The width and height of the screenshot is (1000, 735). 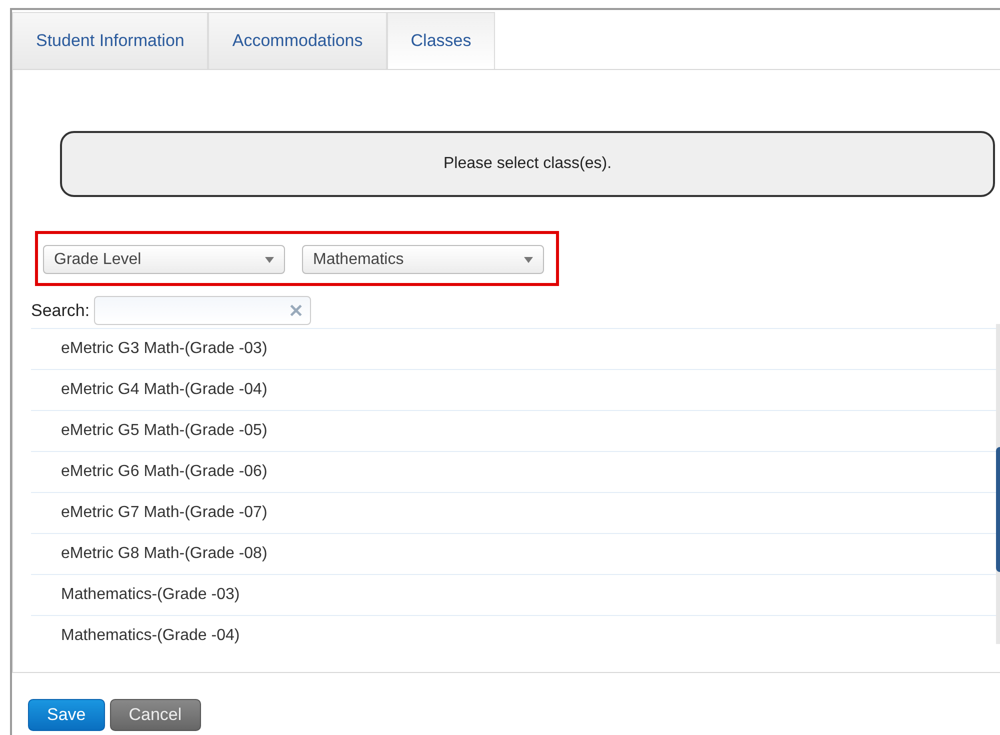 I want to click on class-row: eMetric G7 Math-(Grade -07), so click(x=513, y=512).